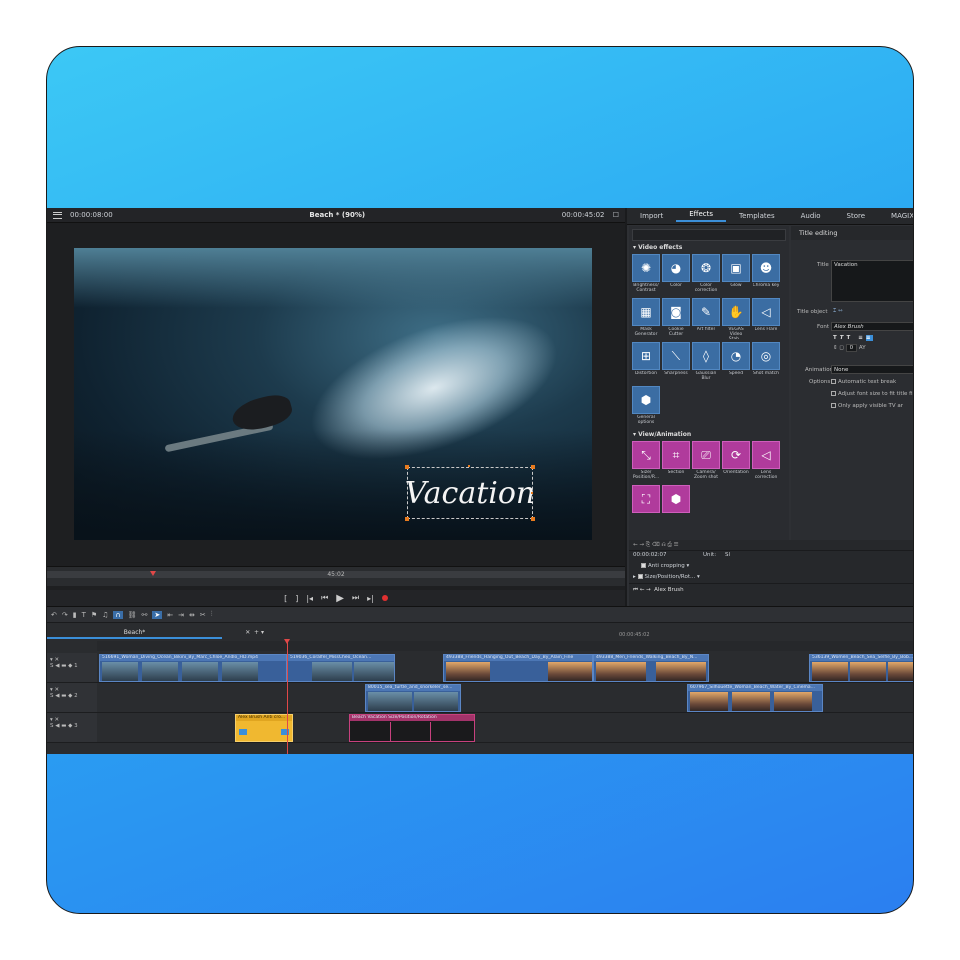 This screenshot has height=960, width=960. Describe the element at coordinates (706, 462) in the screenshot. I see `effect-camera-zoom: ⎚ Camera/ Zoom shot` at that location.